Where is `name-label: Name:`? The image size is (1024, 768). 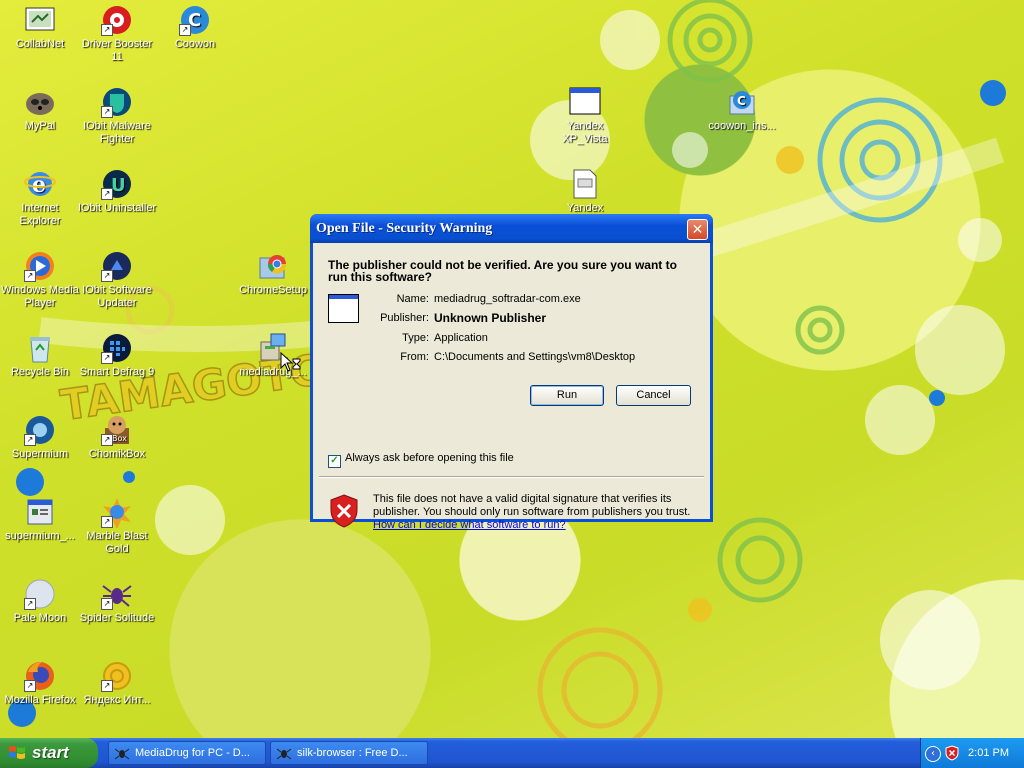
name-label: Name: is located at coordinates (412, 299).